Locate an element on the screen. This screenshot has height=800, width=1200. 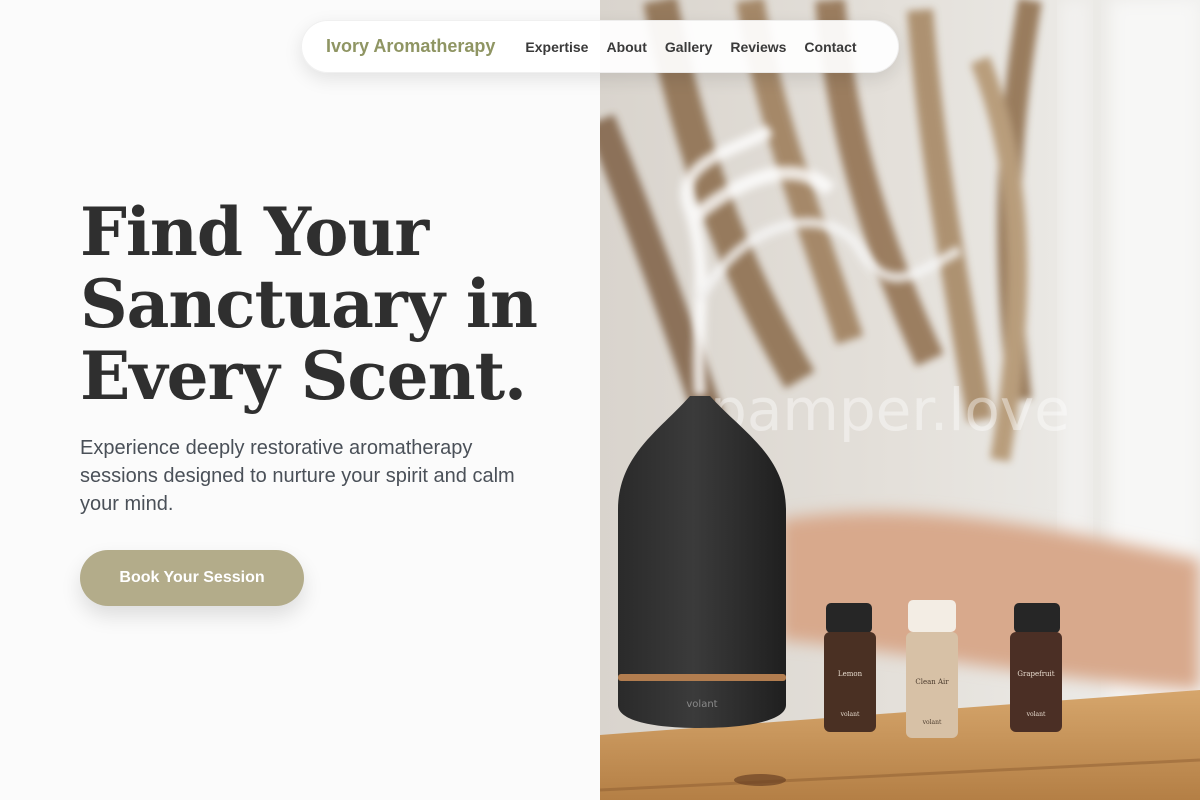
headline-line-1: Find Your is located at coordinates (254, 232).